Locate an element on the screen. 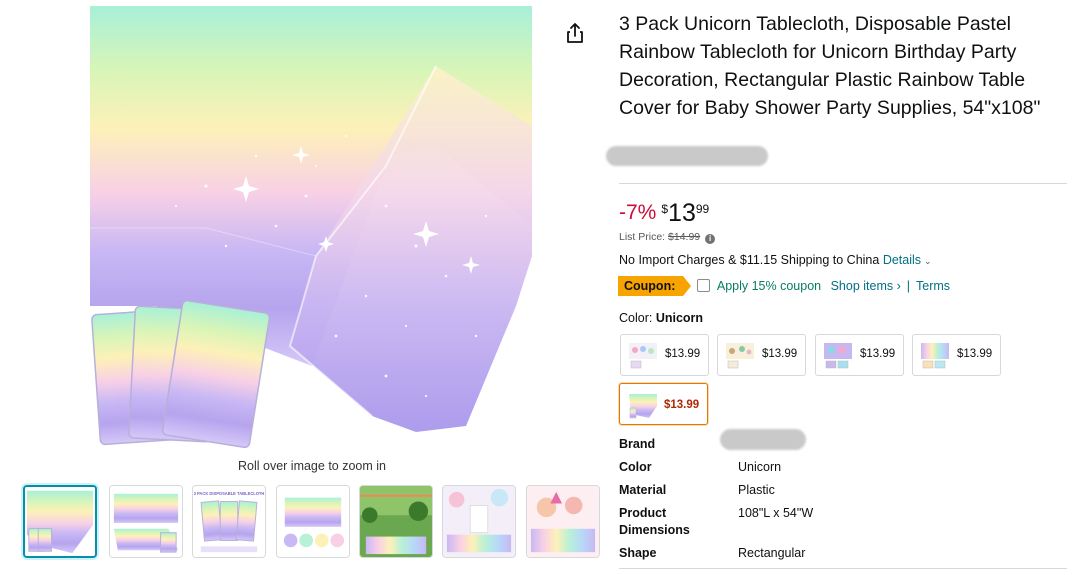  list-price-label: List Price: is located at coordinates (642, 237).